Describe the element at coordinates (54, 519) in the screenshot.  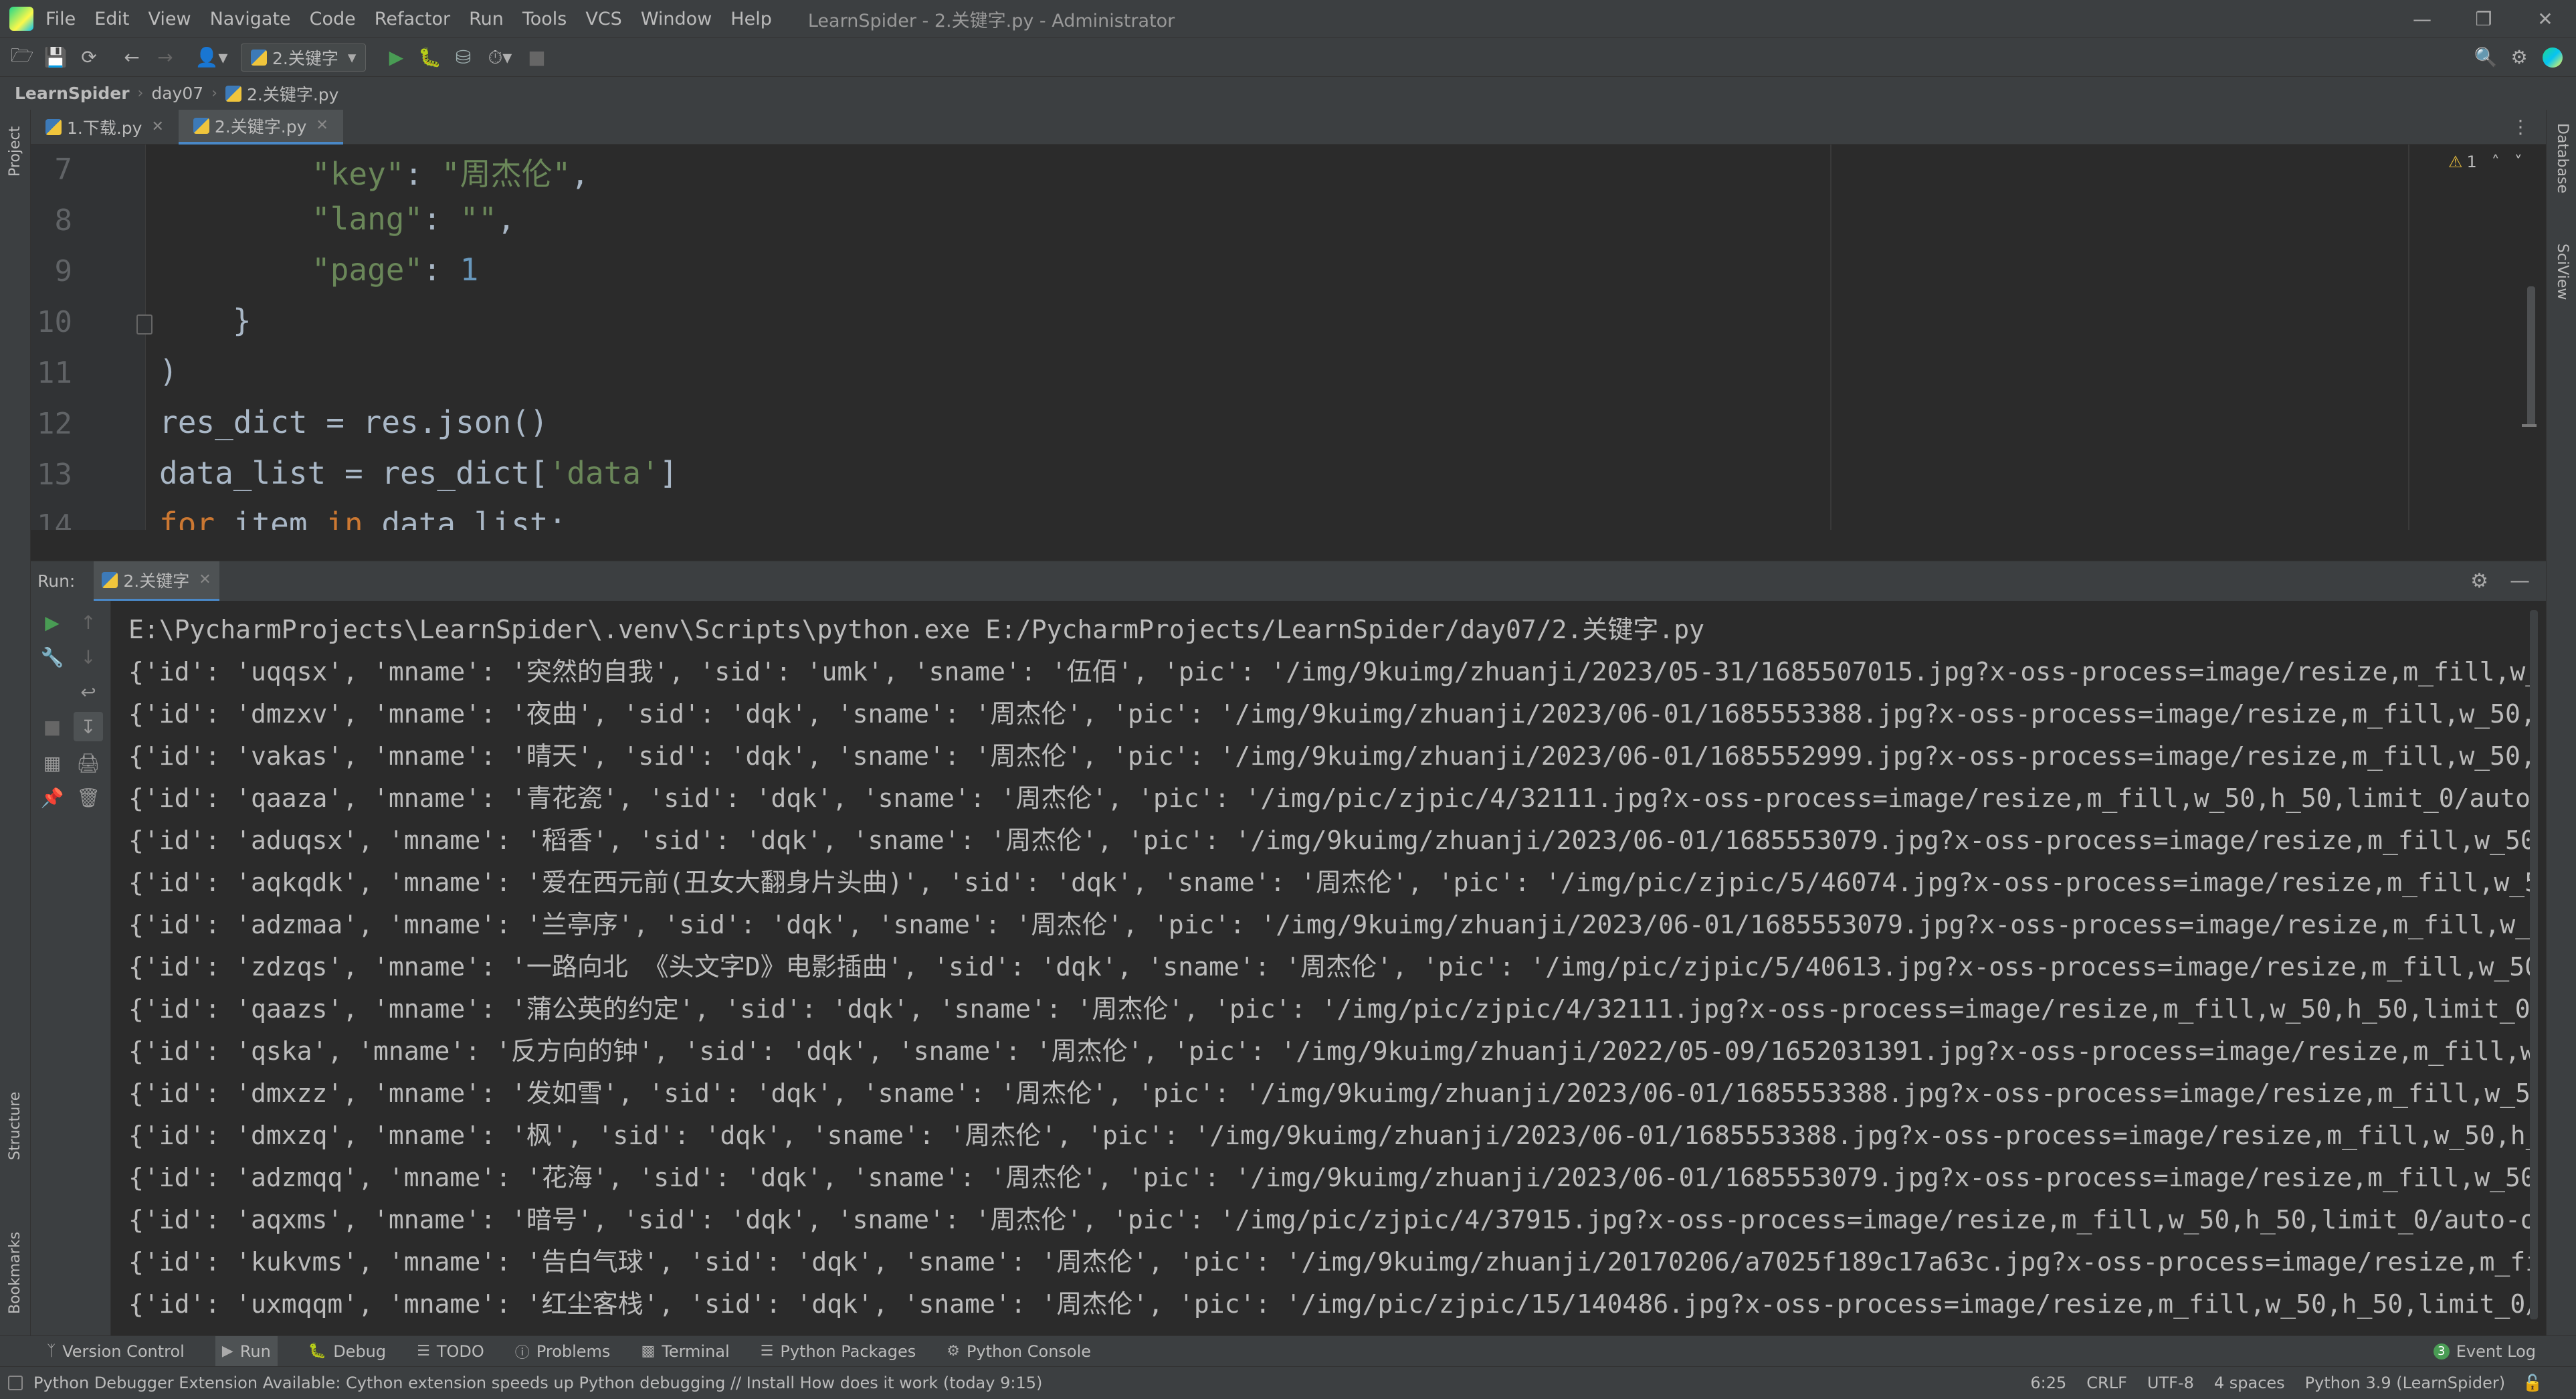
I see `line-number: 14` at that location.